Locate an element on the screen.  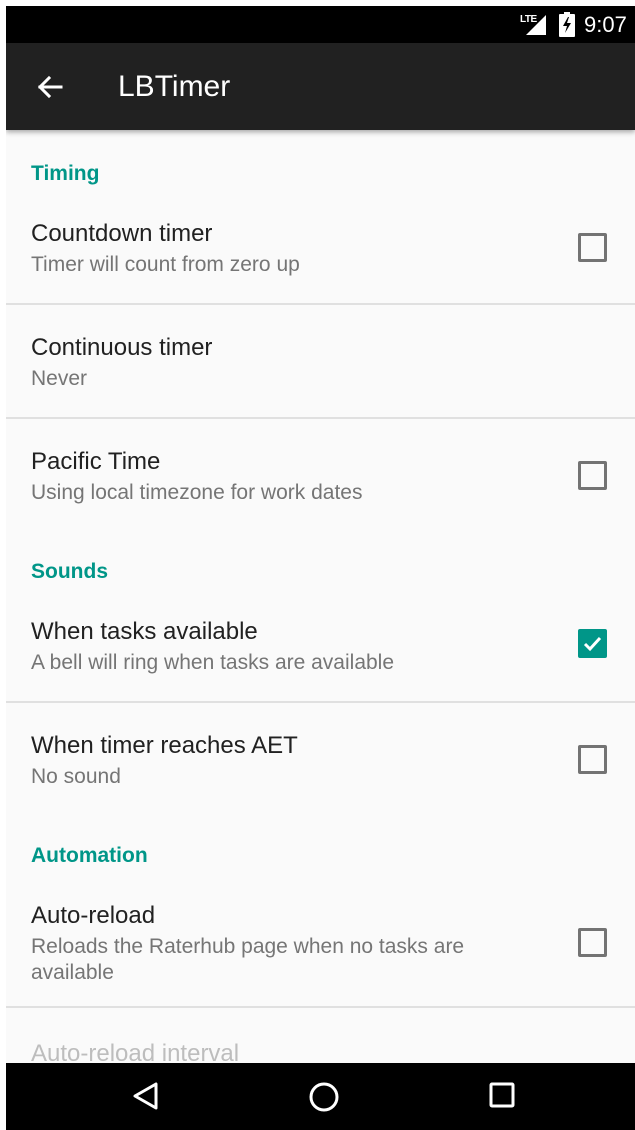
pref-summary: Using local timezone for work dates is located at coordinates (197, 492).